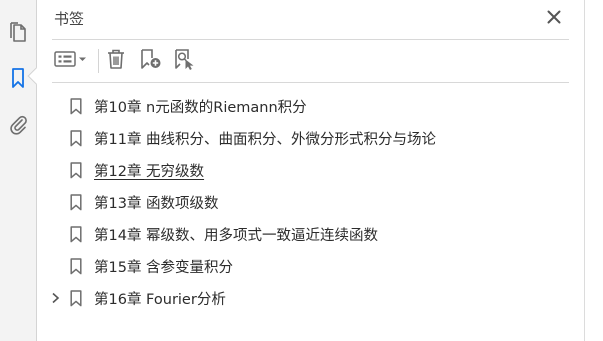 The height and width of the screenshot is (341, 603). Describe the element at coordinates (69, 19) in the screenshot. I see `panel-title: 书签` at that location.